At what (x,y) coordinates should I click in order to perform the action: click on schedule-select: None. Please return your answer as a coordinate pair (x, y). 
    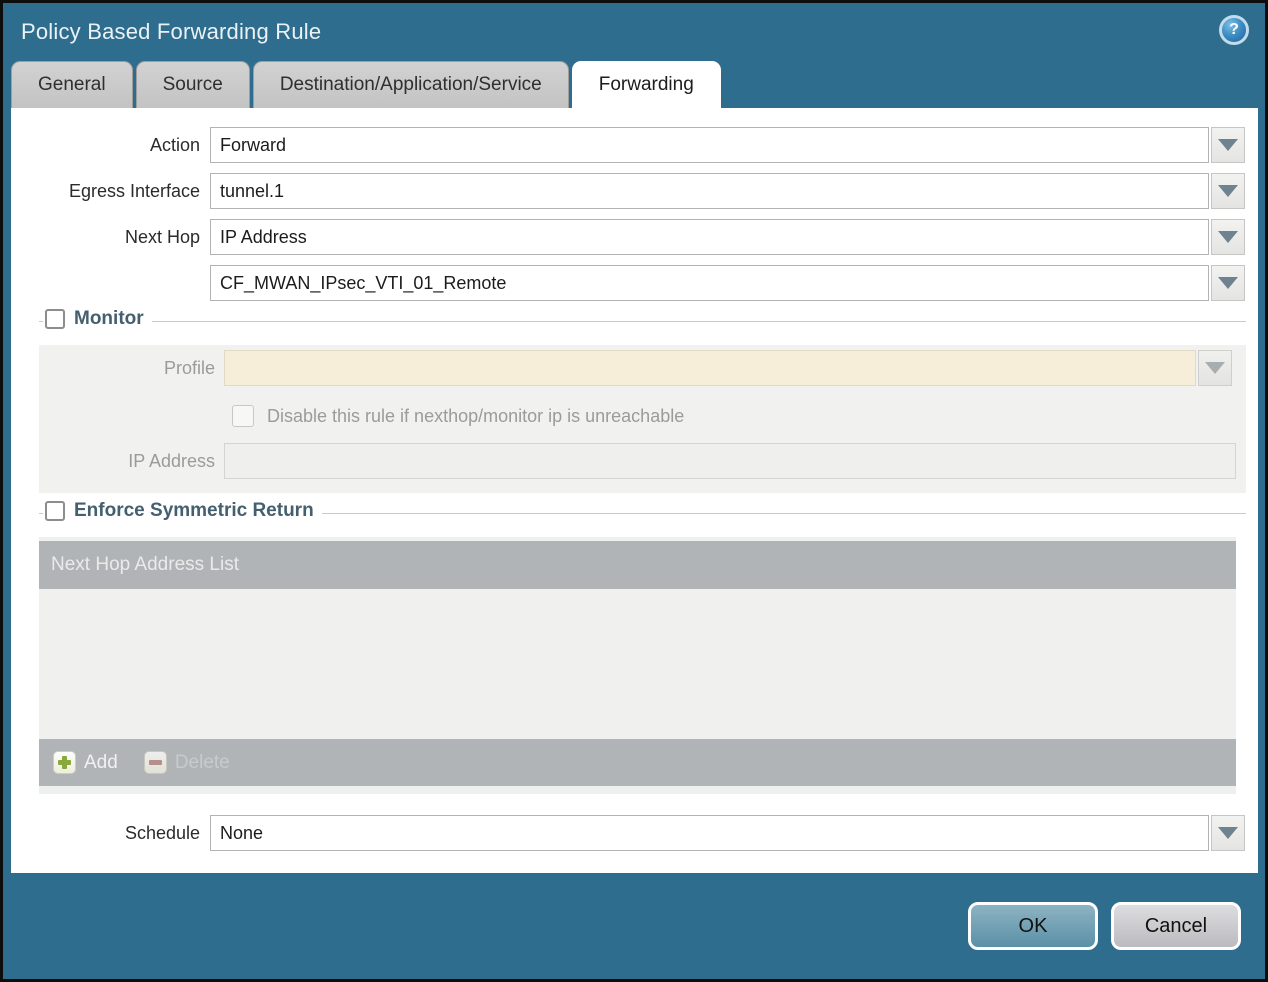
    Looking at the image, I should click on (709, 833).